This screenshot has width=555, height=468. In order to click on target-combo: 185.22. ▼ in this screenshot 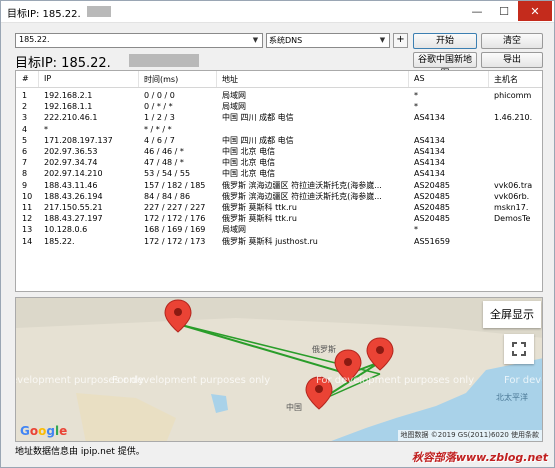, I will do `click(139, 40)`.